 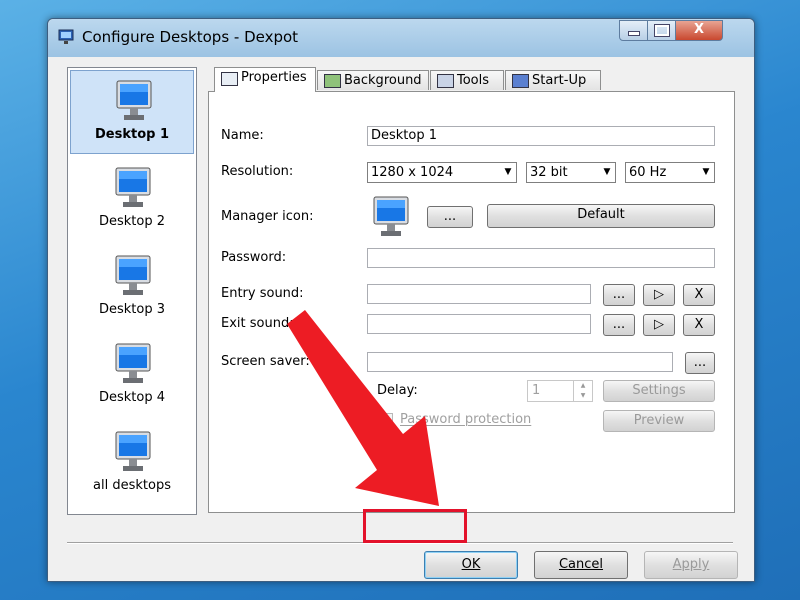 What do you see at coordinates (229, 79) in the screenshot?
I see `properties-icon` at bounding box center [229, 79].